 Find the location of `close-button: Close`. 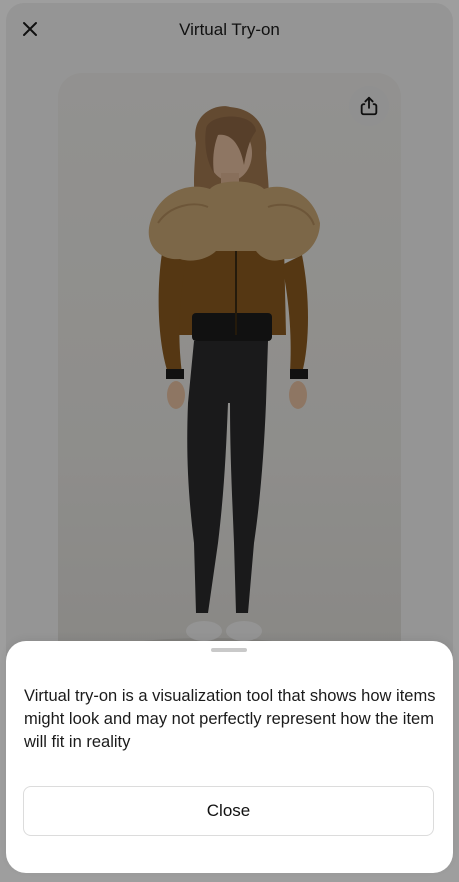

close-button: Close is located at coordinates (228, 811).